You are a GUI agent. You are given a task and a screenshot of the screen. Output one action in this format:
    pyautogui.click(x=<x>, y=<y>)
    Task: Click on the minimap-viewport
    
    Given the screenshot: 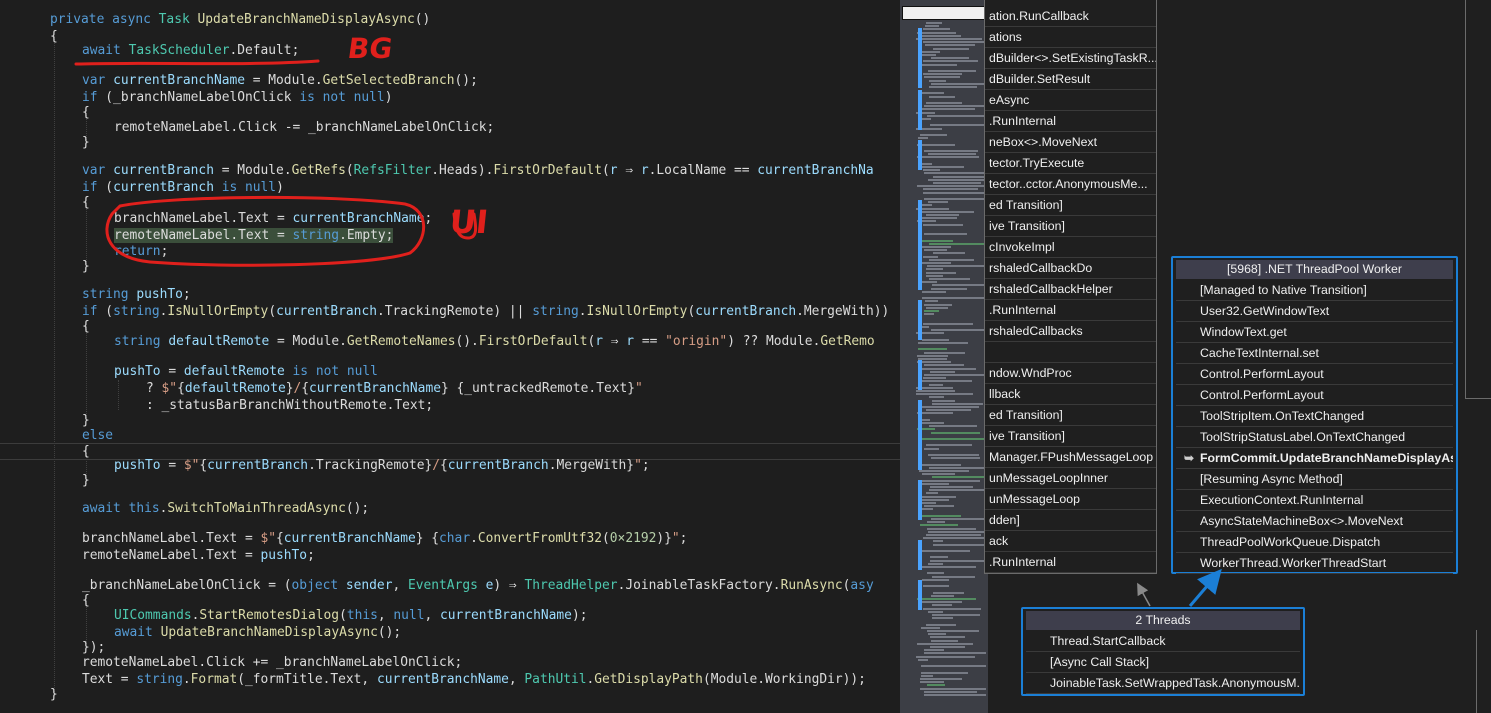 What is the action you would take?
    pyautogui.click(x=945, y=13)
    